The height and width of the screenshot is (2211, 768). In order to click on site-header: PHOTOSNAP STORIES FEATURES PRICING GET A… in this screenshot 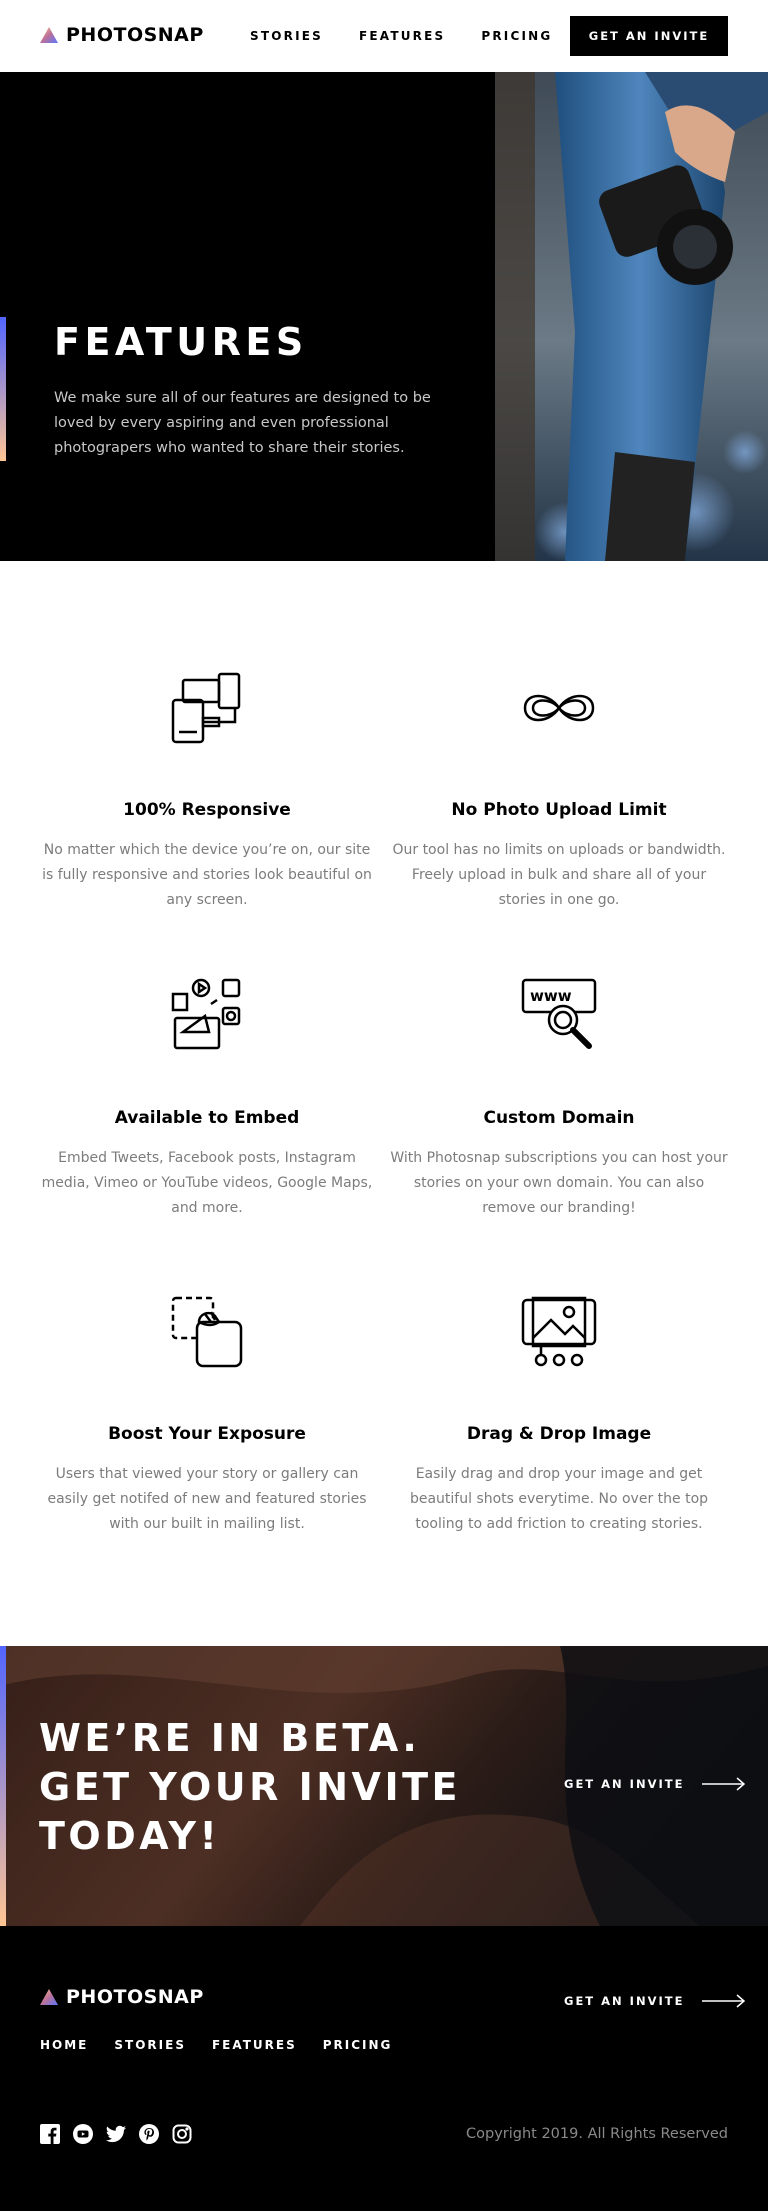, I will do `click(384, 36)`.